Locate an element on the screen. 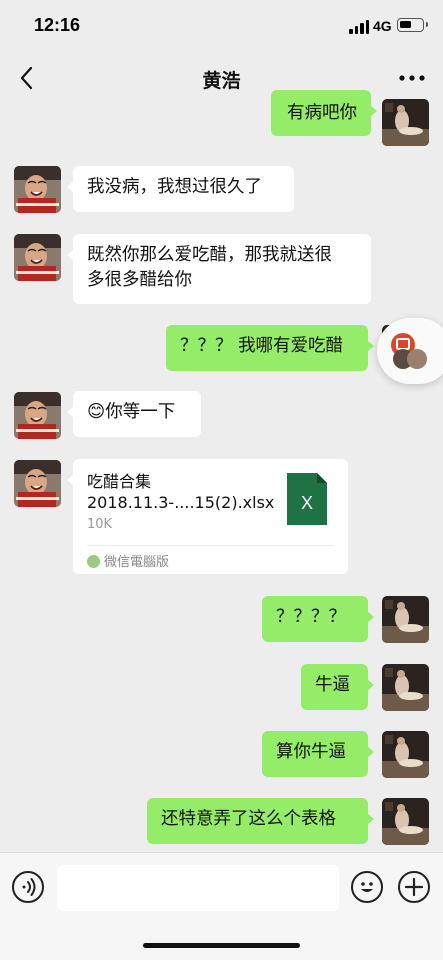  message-input is located at coordinates (198, 888).